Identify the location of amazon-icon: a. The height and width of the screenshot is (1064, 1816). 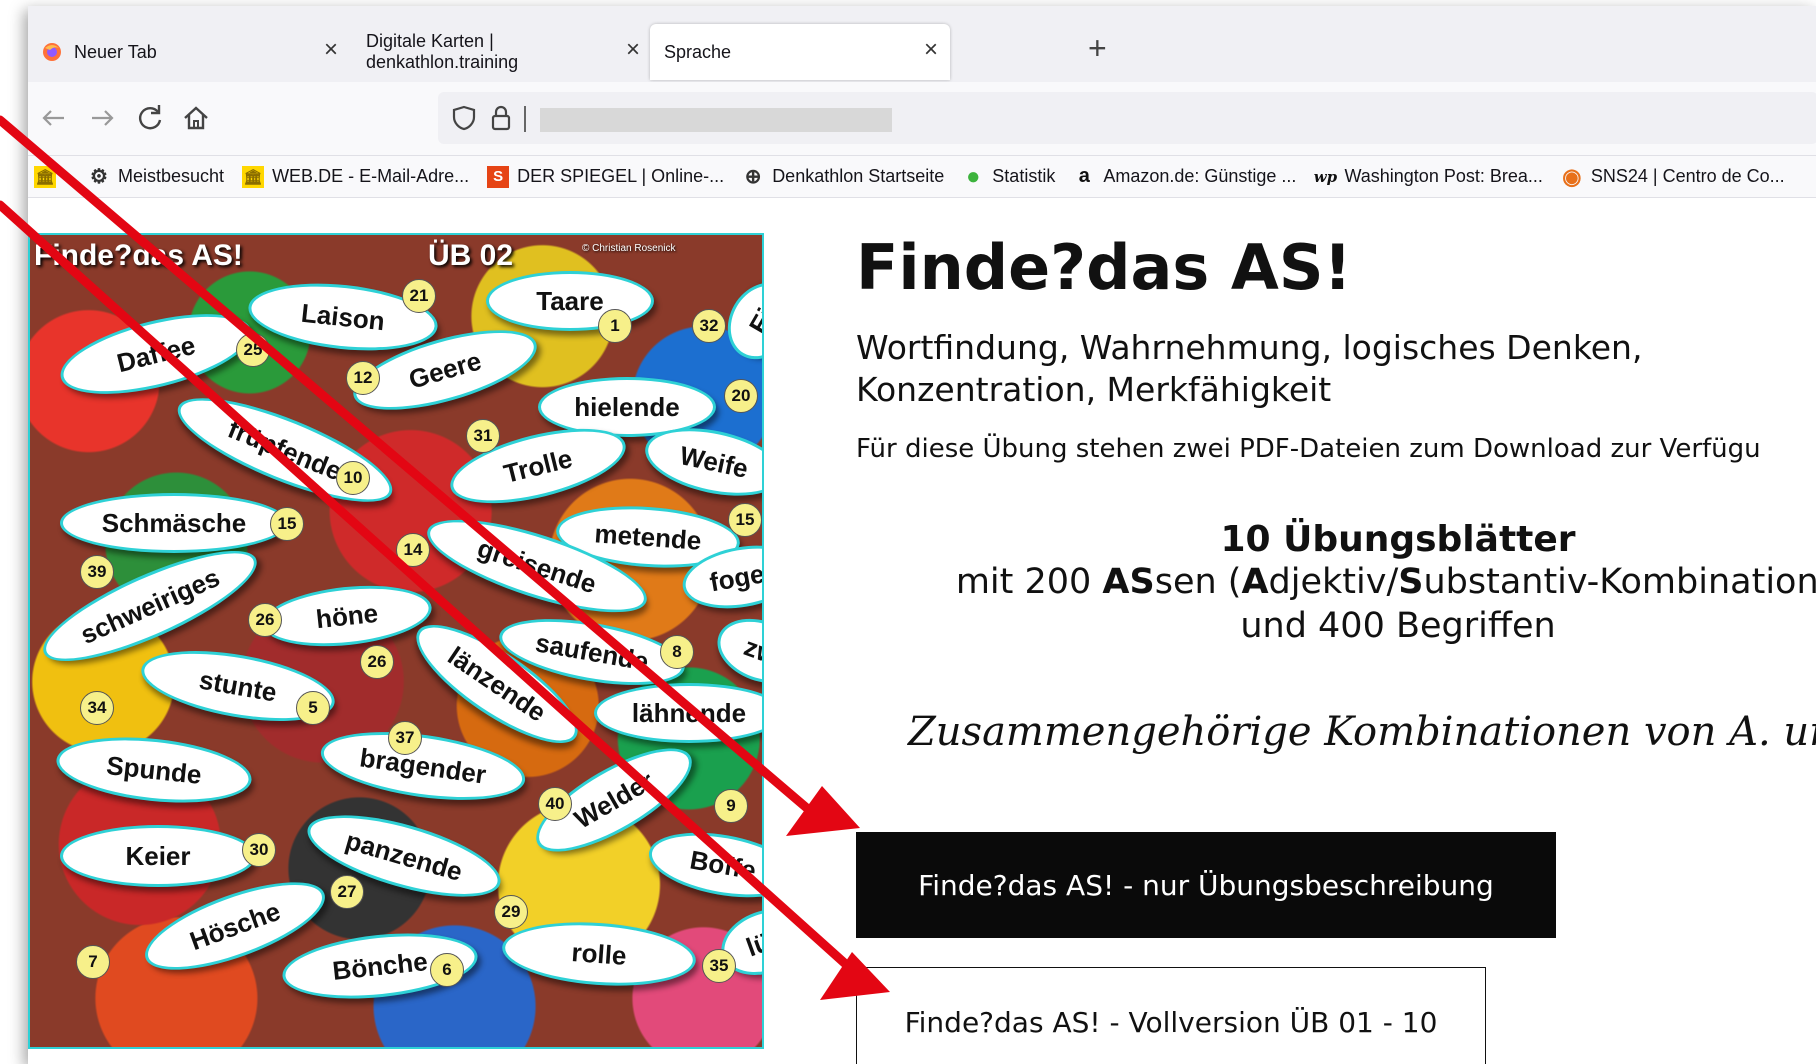
(1084, 176).